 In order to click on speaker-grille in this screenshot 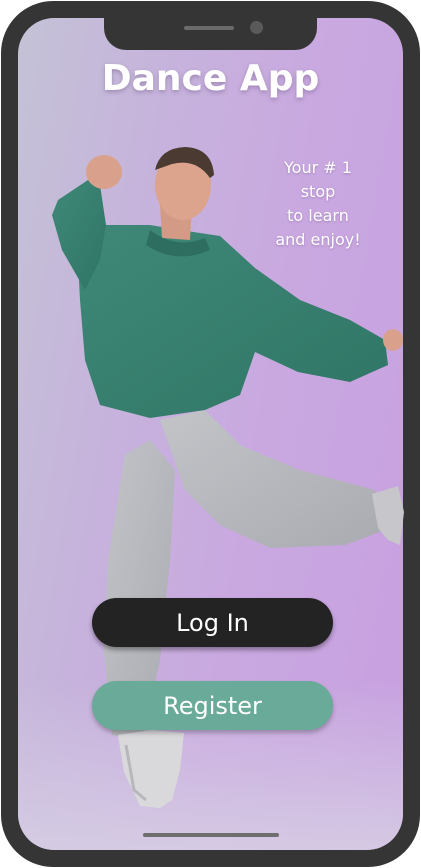, I will do `click(209, 28)`.